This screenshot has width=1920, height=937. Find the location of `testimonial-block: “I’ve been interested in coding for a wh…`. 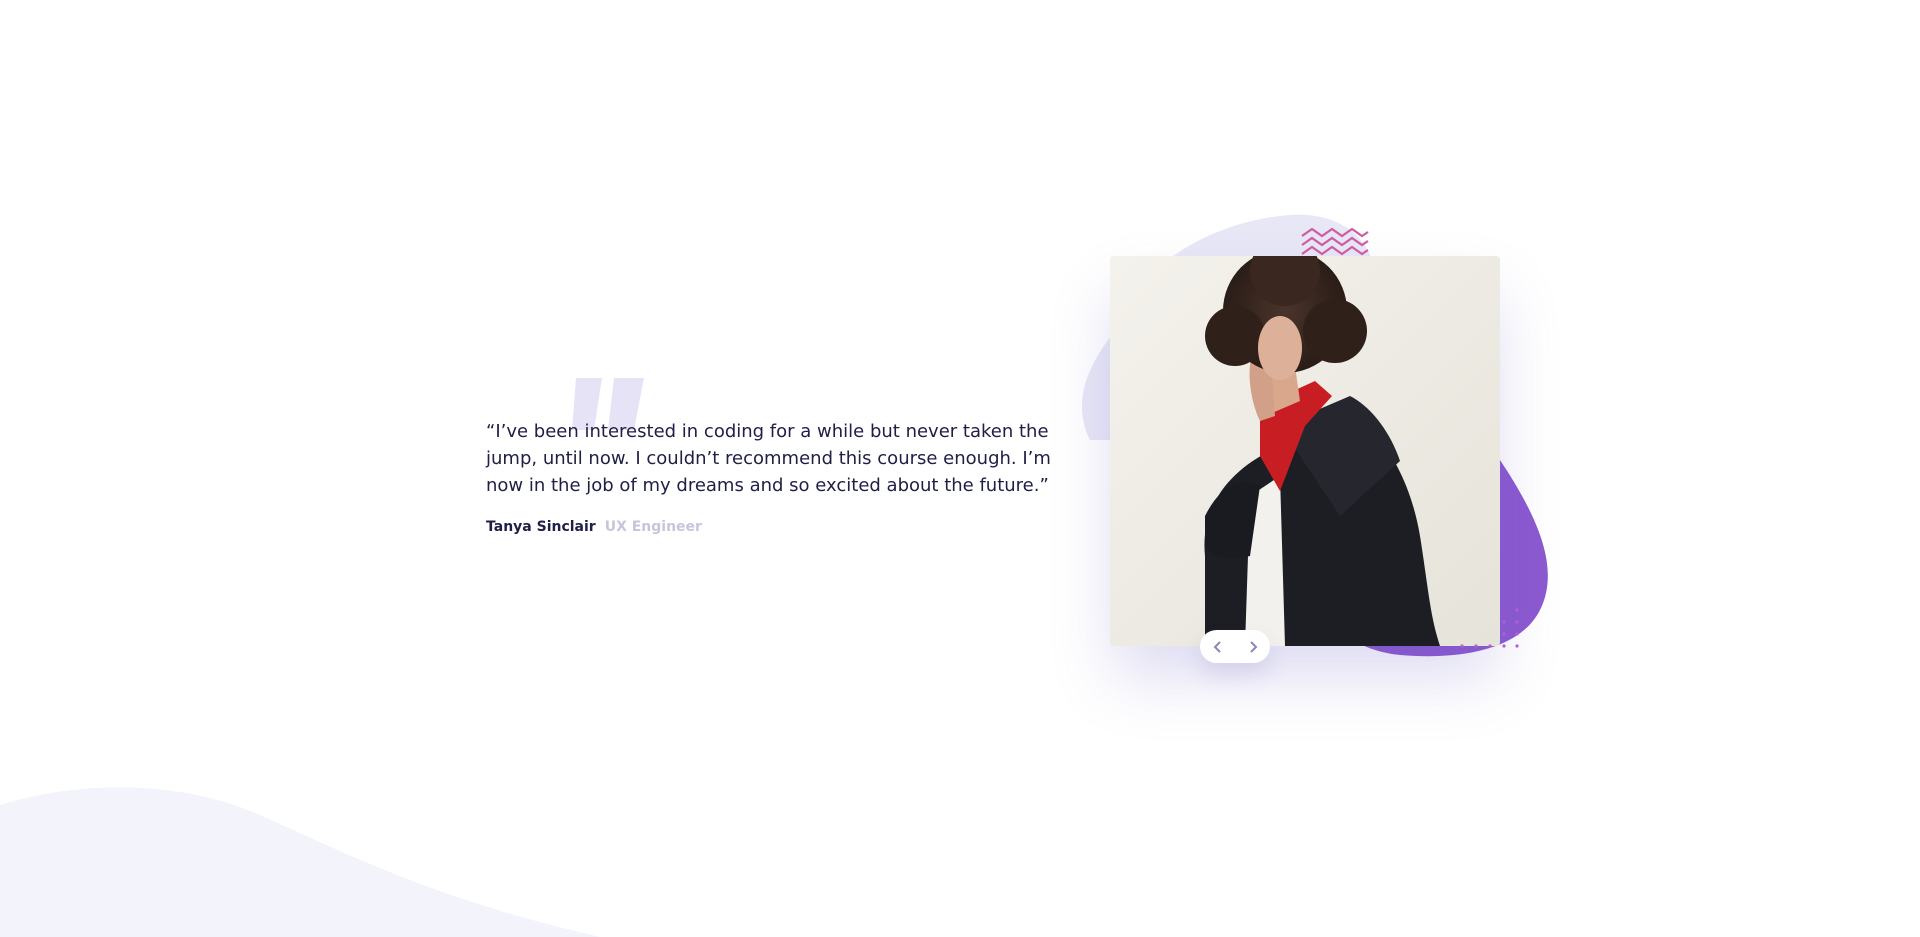

testimonial-block: “I’ve been interested in coding for a wh… is located at coordinates (771, 477).